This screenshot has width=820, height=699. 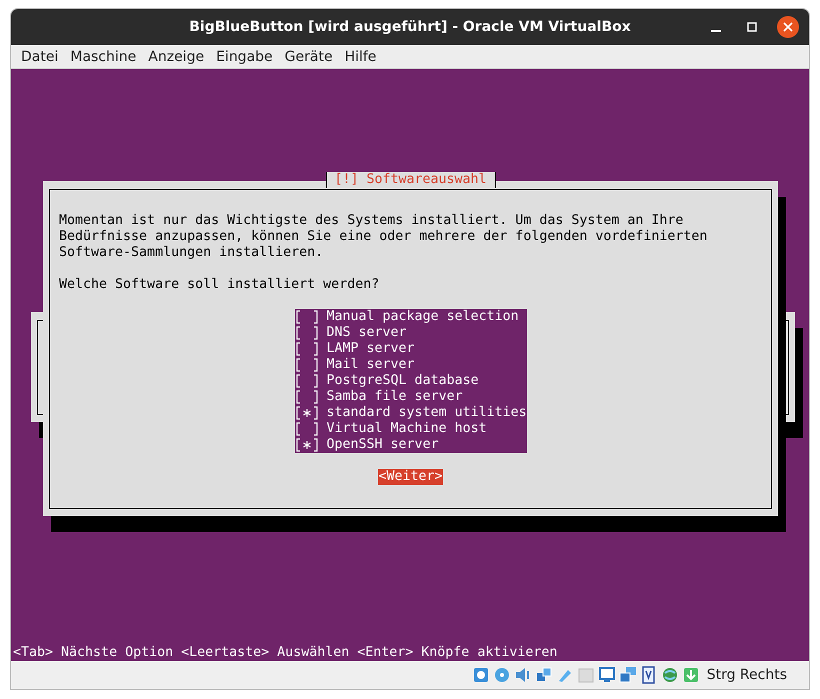 What do you see at coordinates (360, 56) in the screenshot?
I see `menu-item: Hilfe` at bounding box center [360, 56].